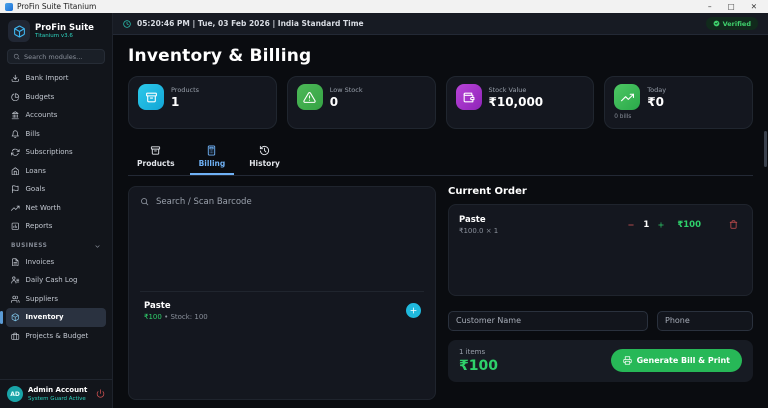 This screenshot has width=768, height=408. What do you see at coordinates (39, 226) in the screenshot?
I see `sidebar-item-label: Reports` at bounding box center [39, 226].